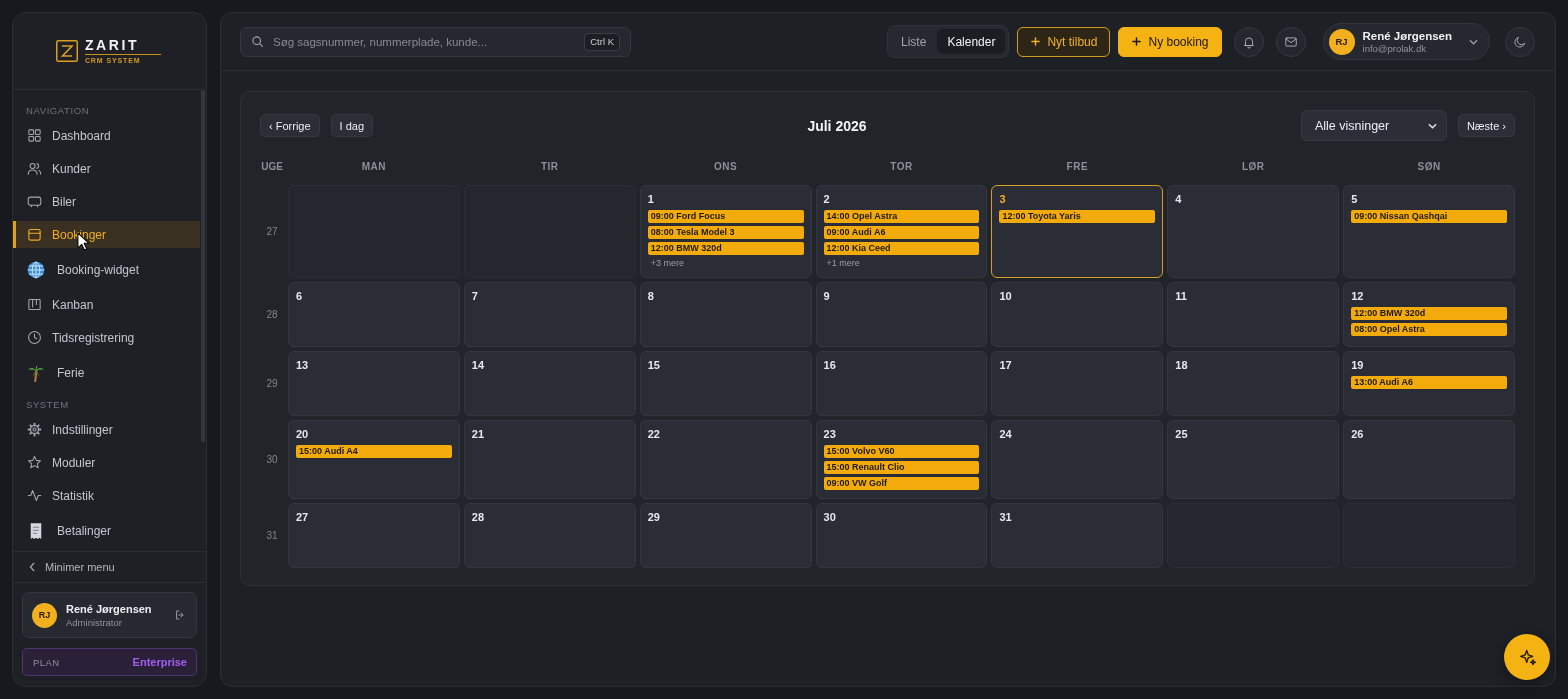  What do you see at coordinates (475, 296) in the screenshot?
I see `day-number: 7` at bounding box center [475, 296].